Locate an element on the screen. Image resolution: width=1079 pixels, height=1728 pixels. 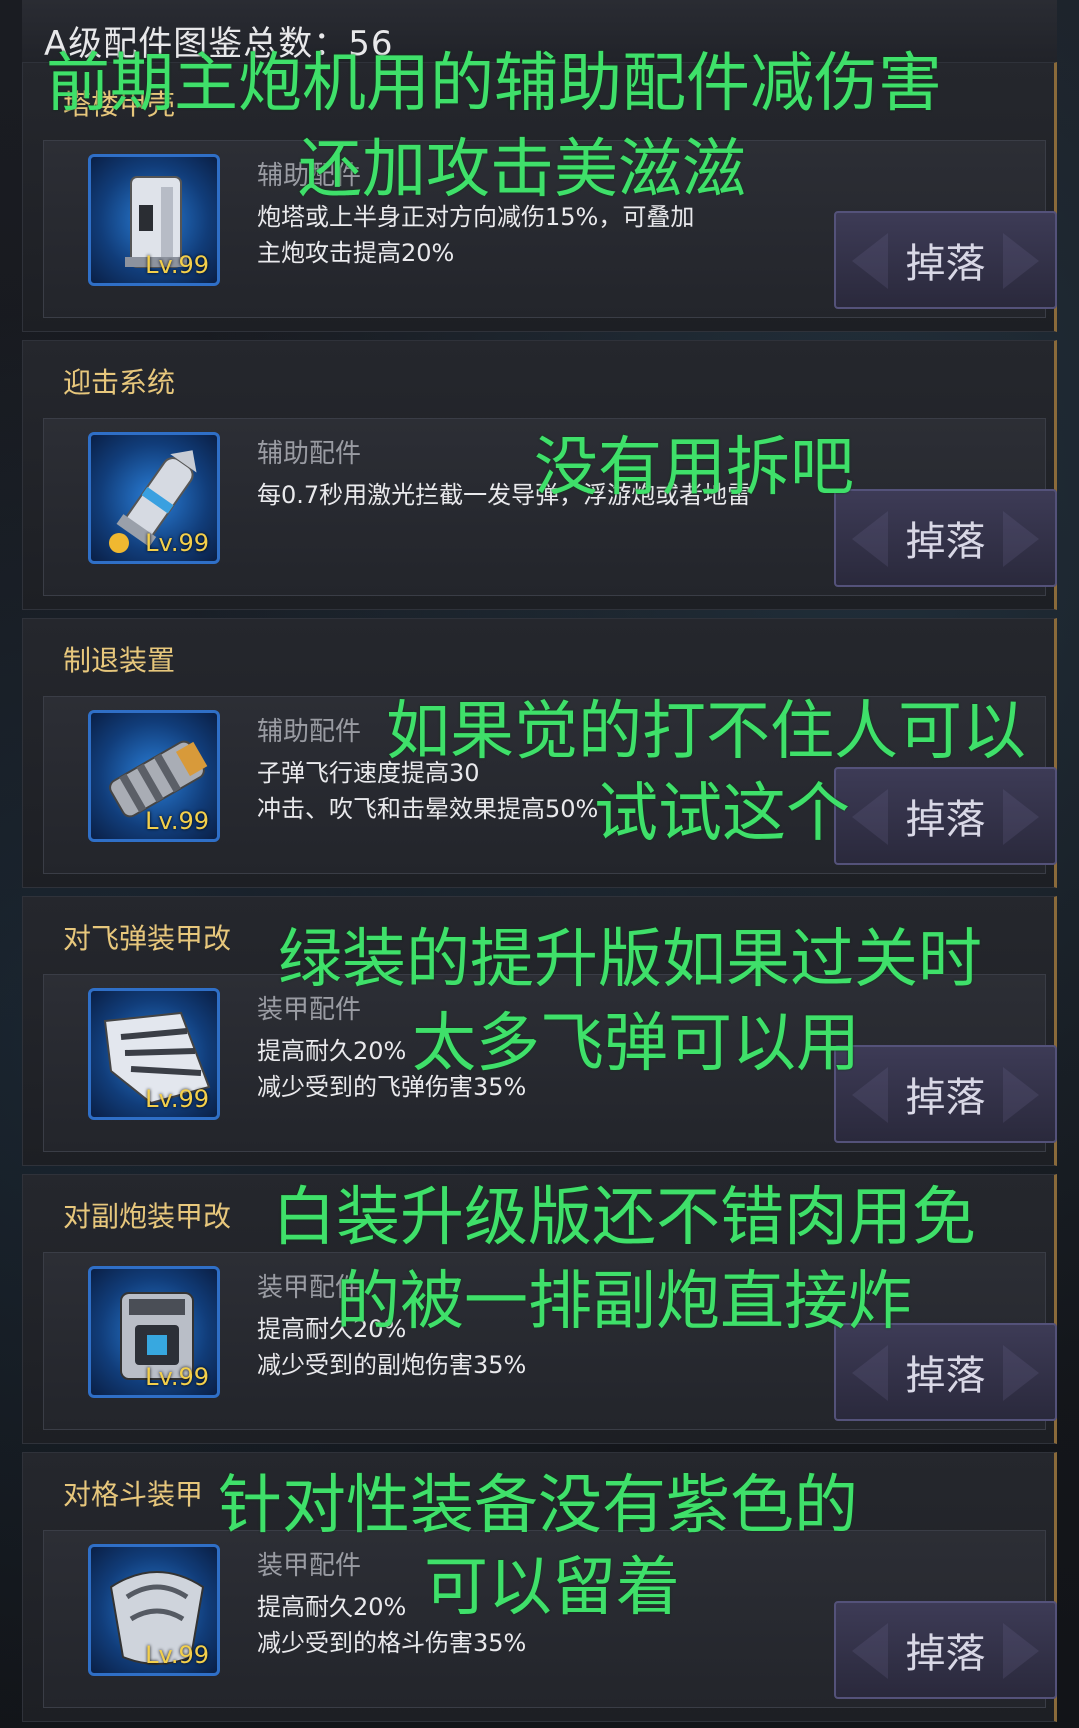
annotation-text: 太多飞弹可以用 is located at coordinates (636, 1044).